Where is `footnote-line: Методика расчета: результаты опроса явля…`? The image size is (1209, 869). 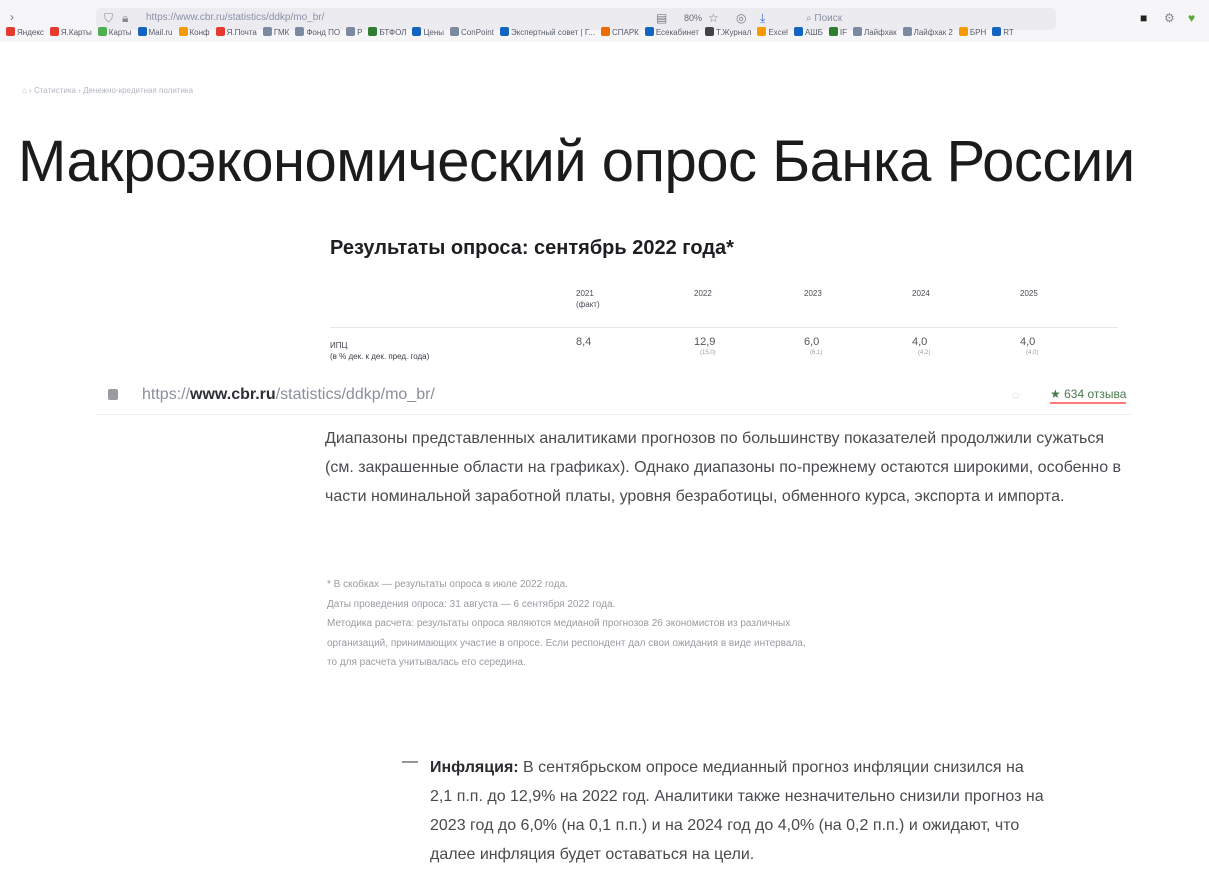 footnote-line: Методика расчета: результаты опроса явля… is located at coordinates (559, 623).